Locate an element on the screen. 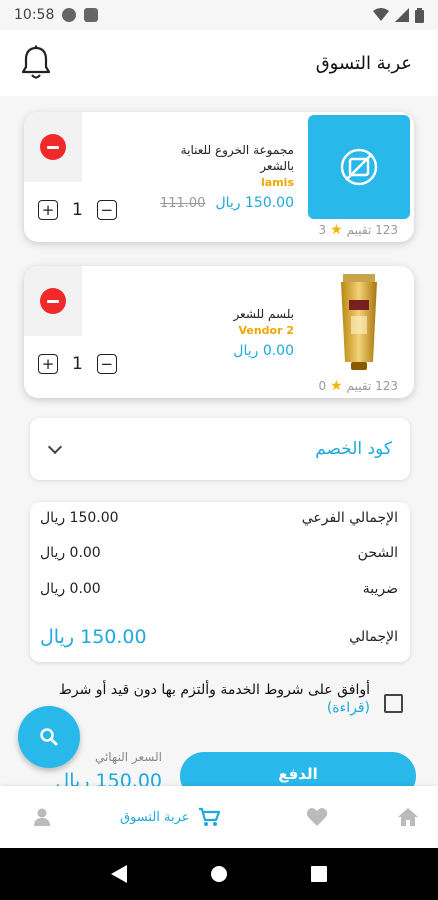 The width and height of the screenshot is (438, 900). shipping-value: 0.00 ريال is located at coordinates (70, 553).